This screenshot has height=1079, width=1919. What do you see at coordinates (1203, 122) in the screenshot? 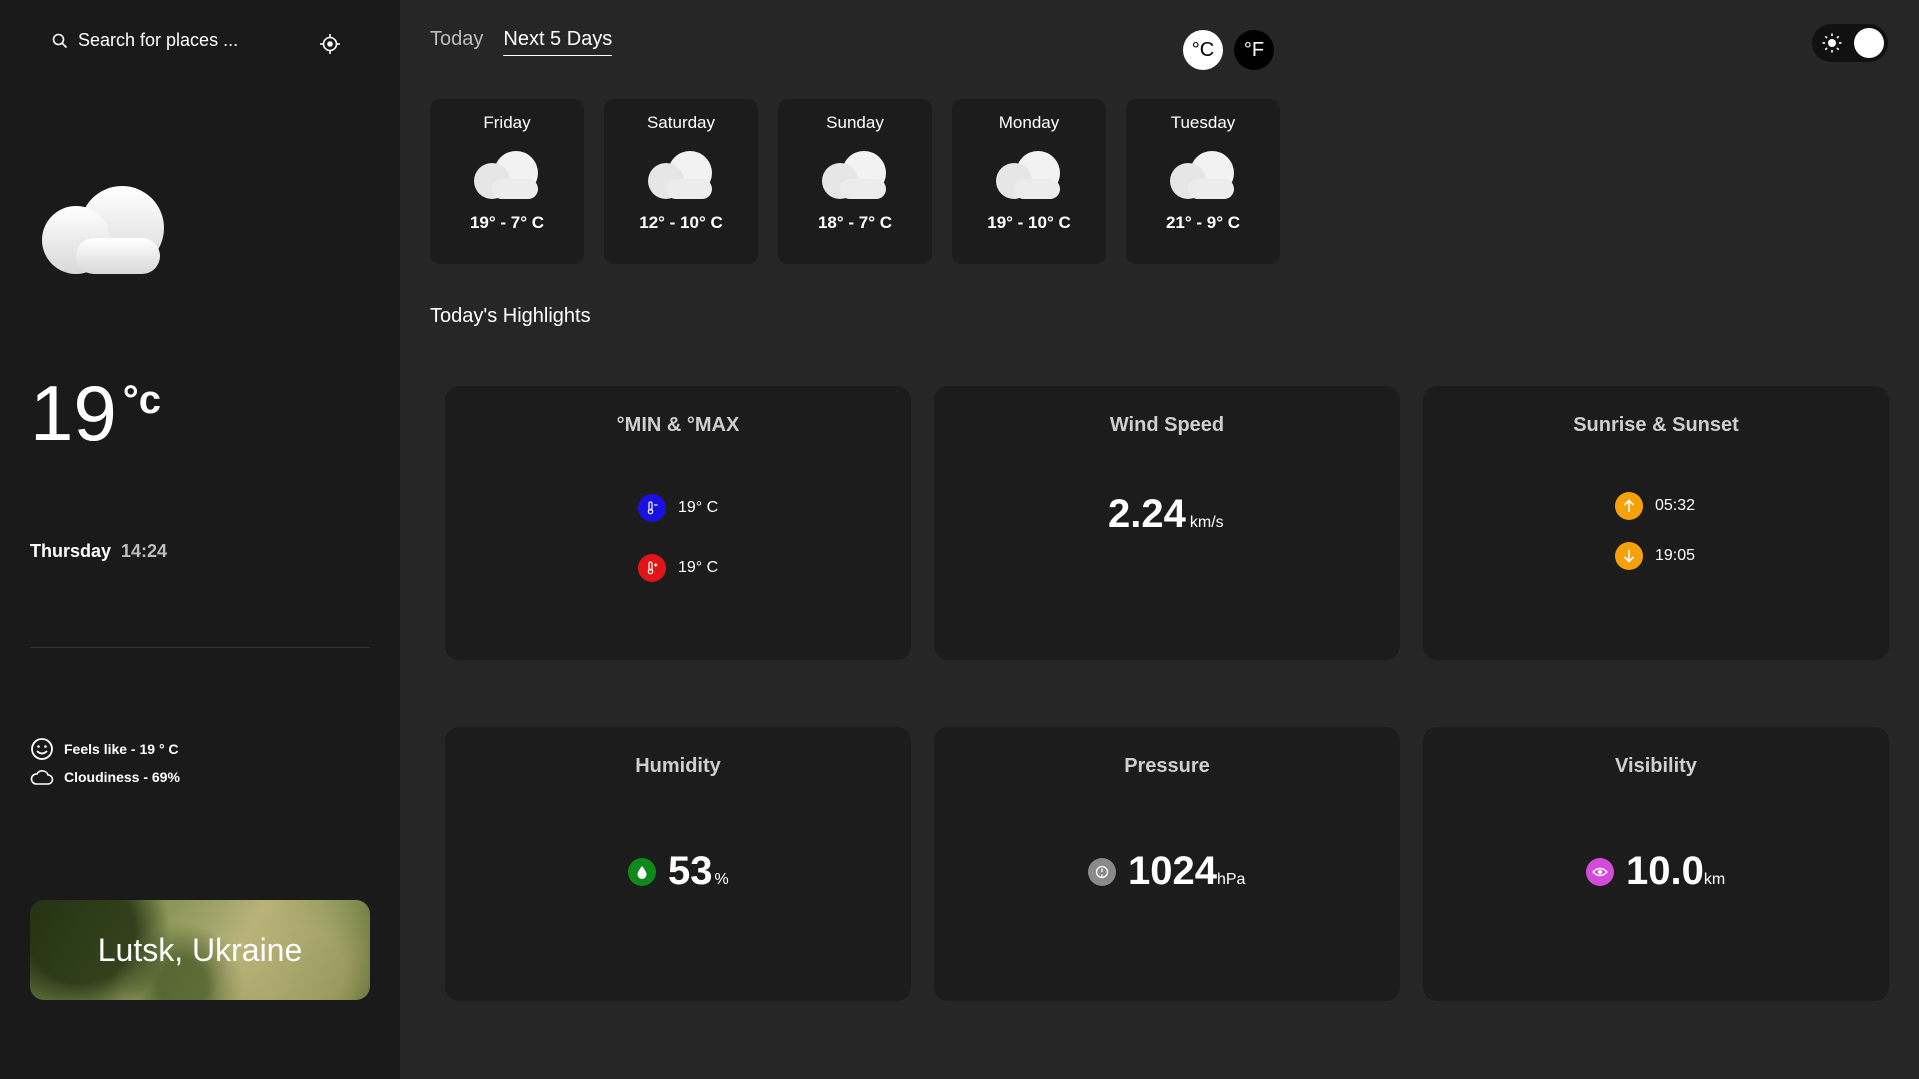
I see `forecast-day: Tuesday` at bounding box center [1203, 122].